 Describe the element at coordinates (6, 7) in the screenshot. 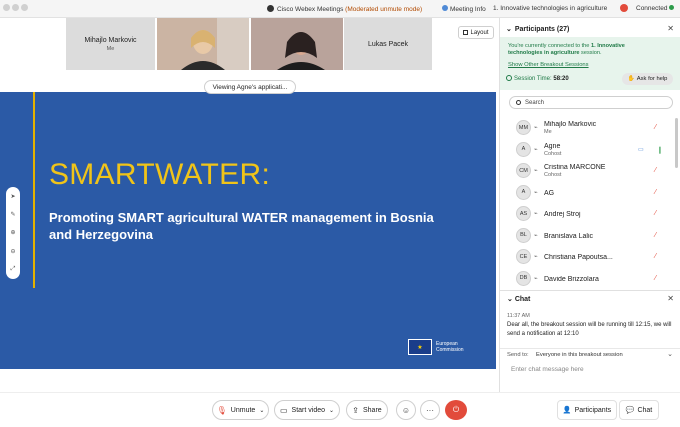

I see `close-window-dot` at that location.